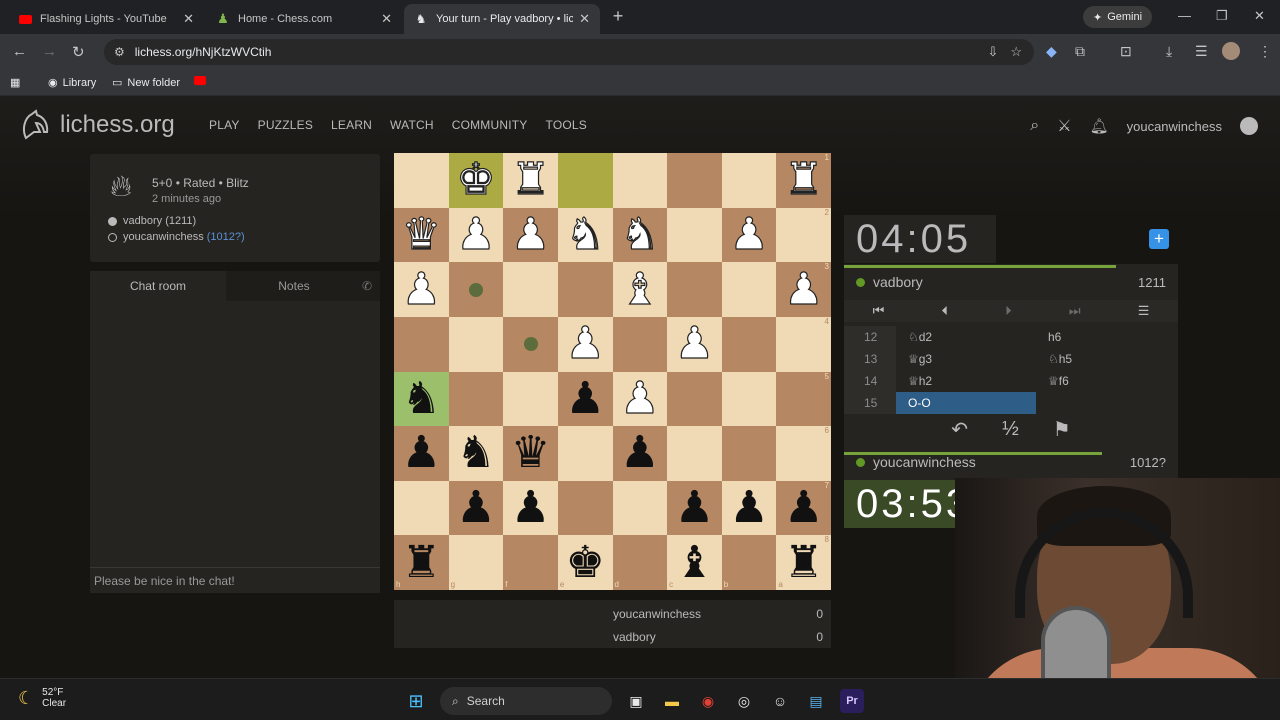 The height and width of the screenshot is (720, 1280). Describe the element at coordinates (1144, 311) in the screenshot. I see `menu-icon: ☰` at that location.